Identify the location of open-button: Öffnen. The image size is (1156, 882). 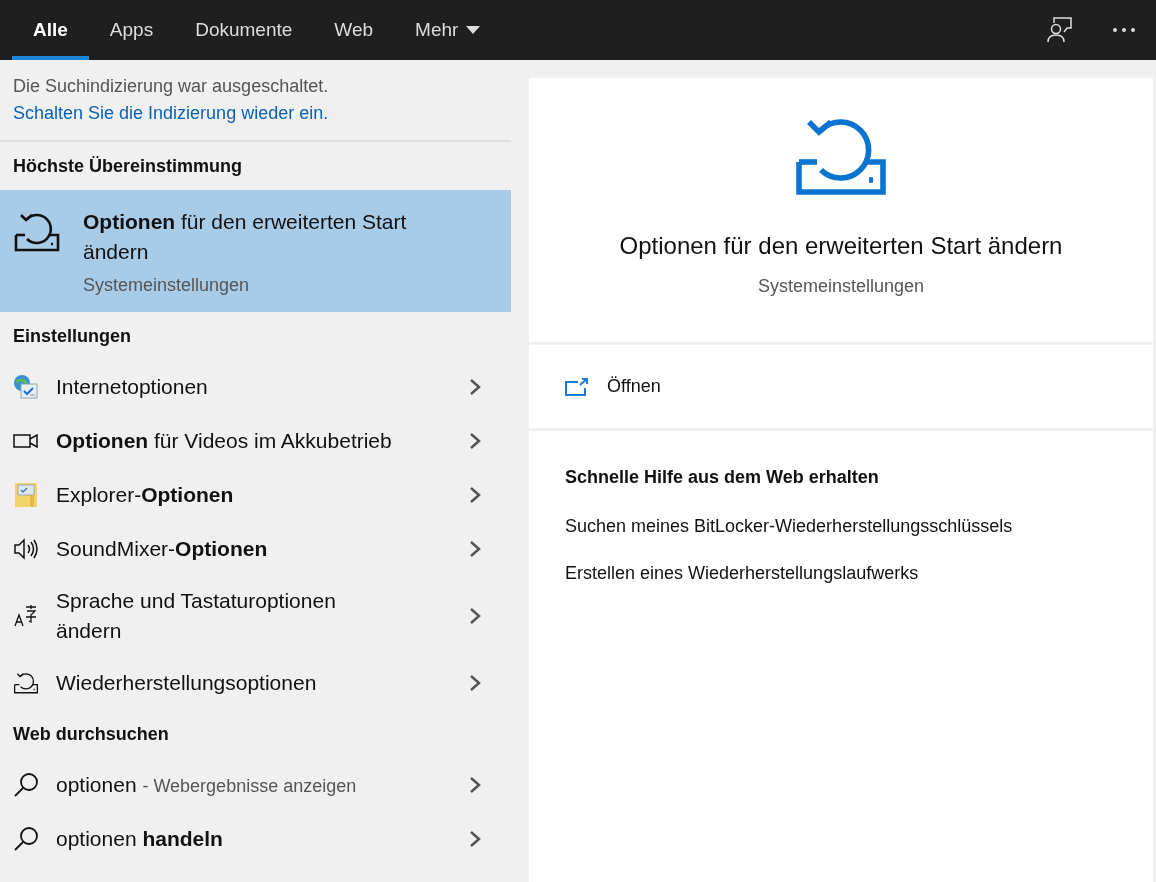
(613, 386).